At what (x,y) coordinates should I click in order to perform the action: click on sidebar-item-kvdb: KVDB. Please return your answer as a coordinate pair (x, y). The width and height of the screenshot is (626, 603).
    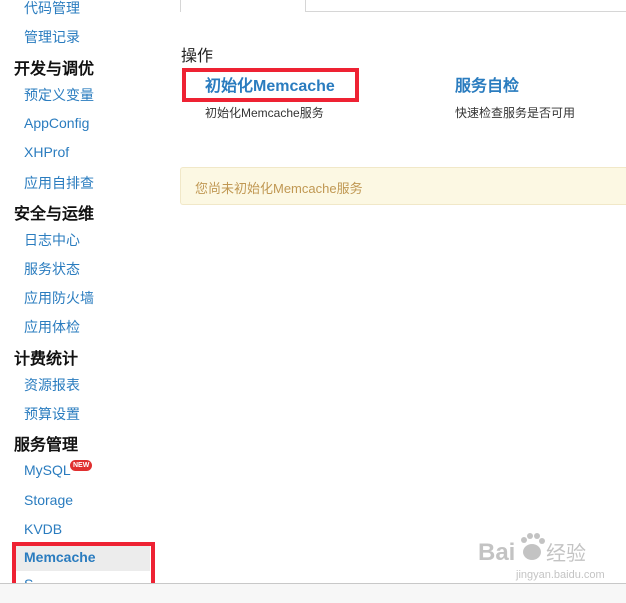
    Looking at the image, I should click on (43, 529).